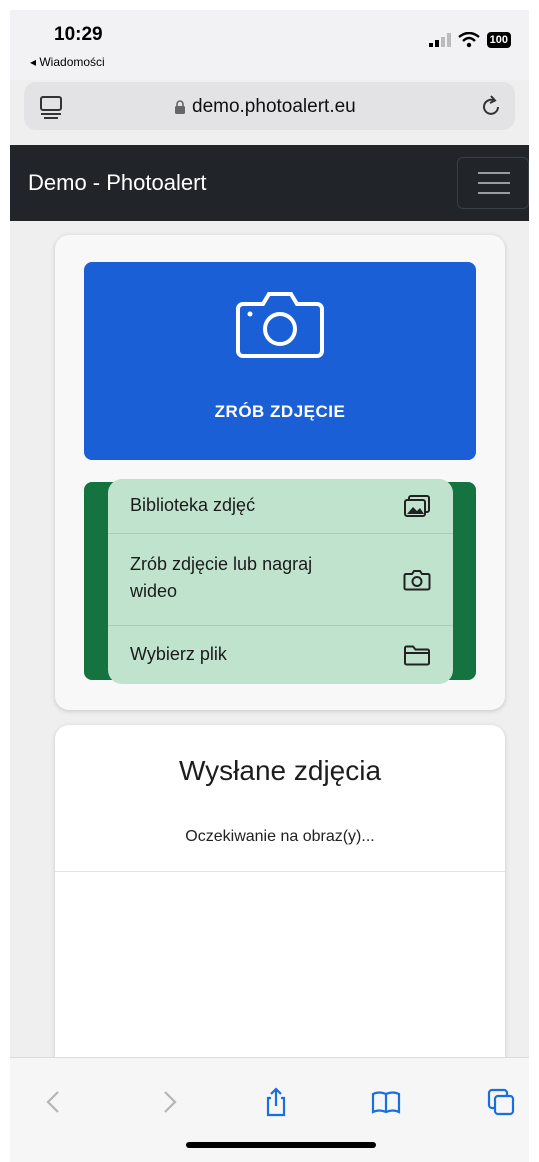 This screenshot has width=539, height=1162. I want to click on menu-item-take-photo-or-video: Zrób zdjęcie lub nagraj wideo, so click(280, 579).